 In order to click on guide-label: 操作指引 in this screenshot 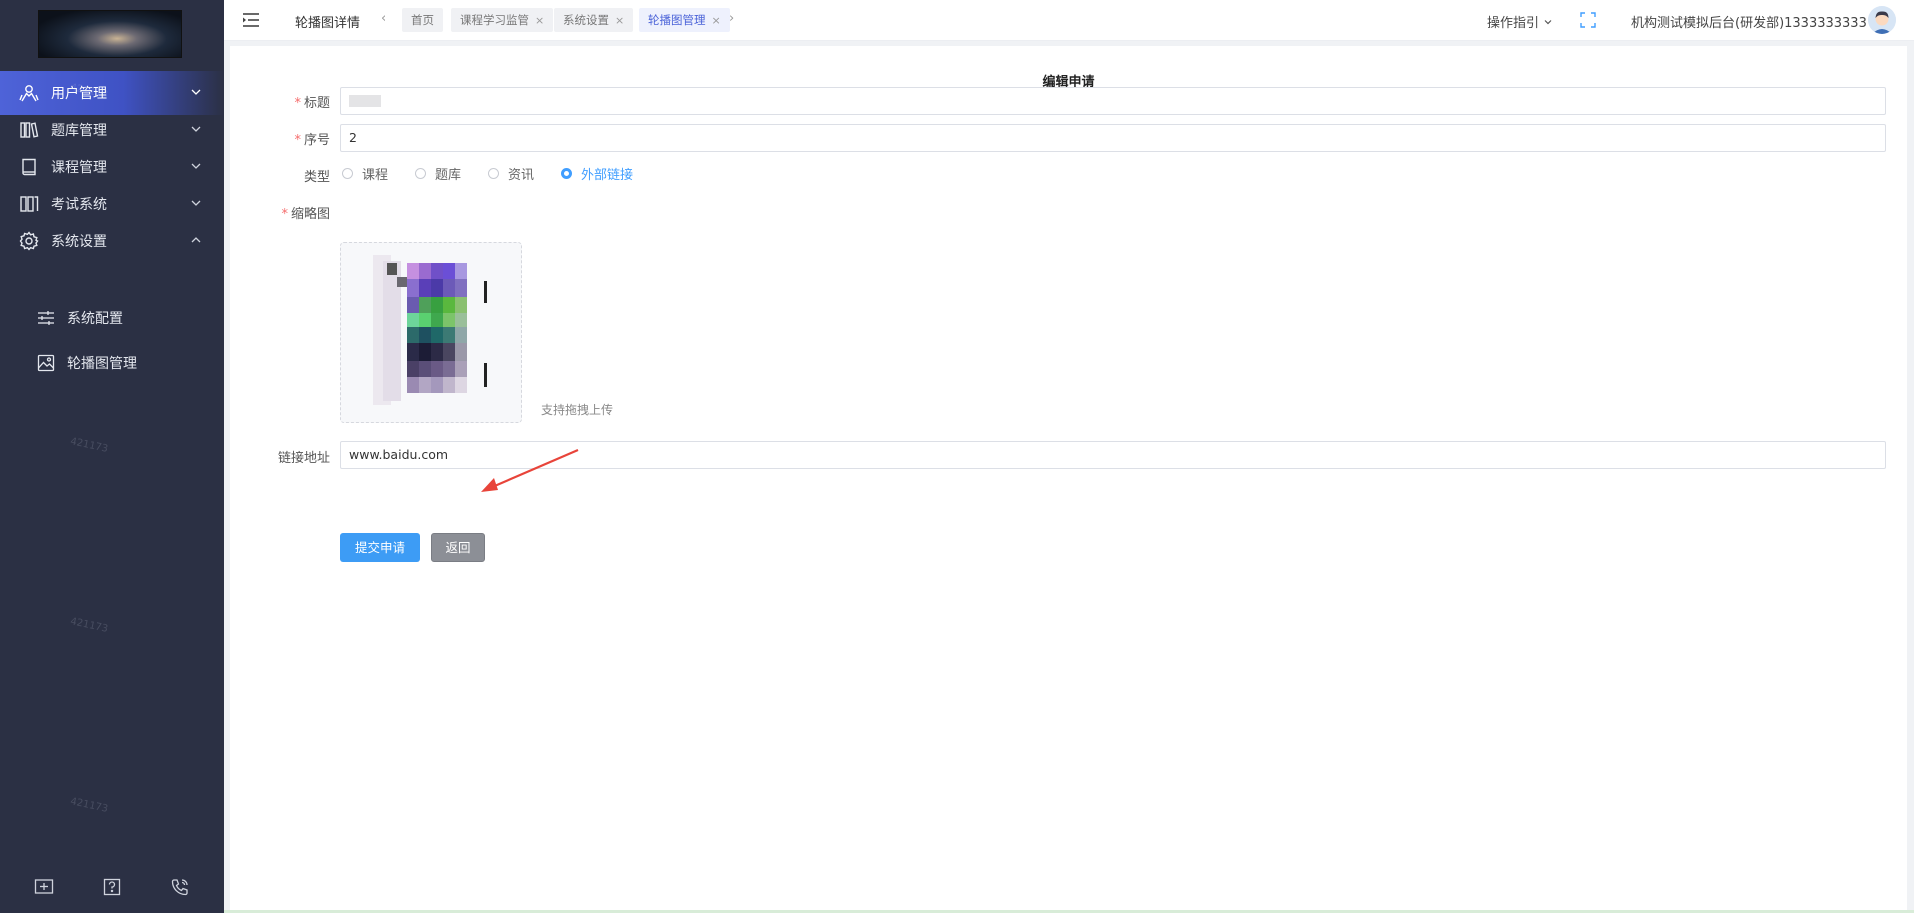, I will do `click(1513, 23)`.